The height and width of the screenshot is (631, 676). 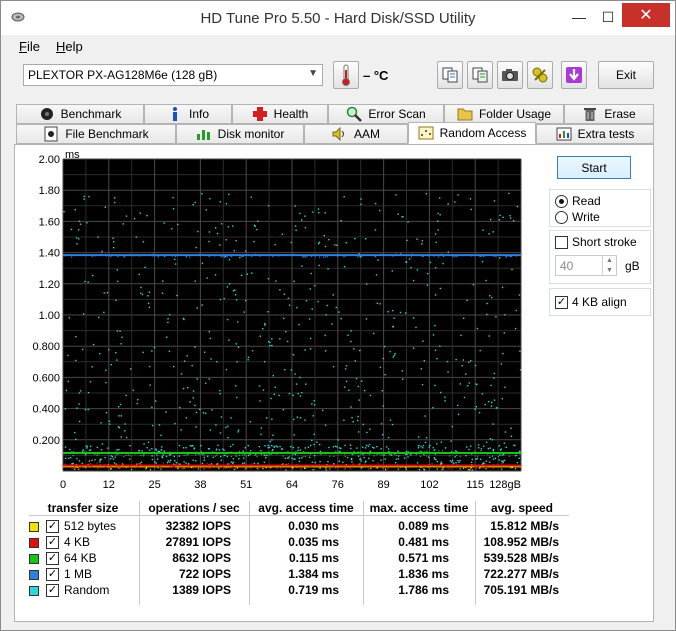 I want to click on menu-help: Help, so click(x=69, y=46).